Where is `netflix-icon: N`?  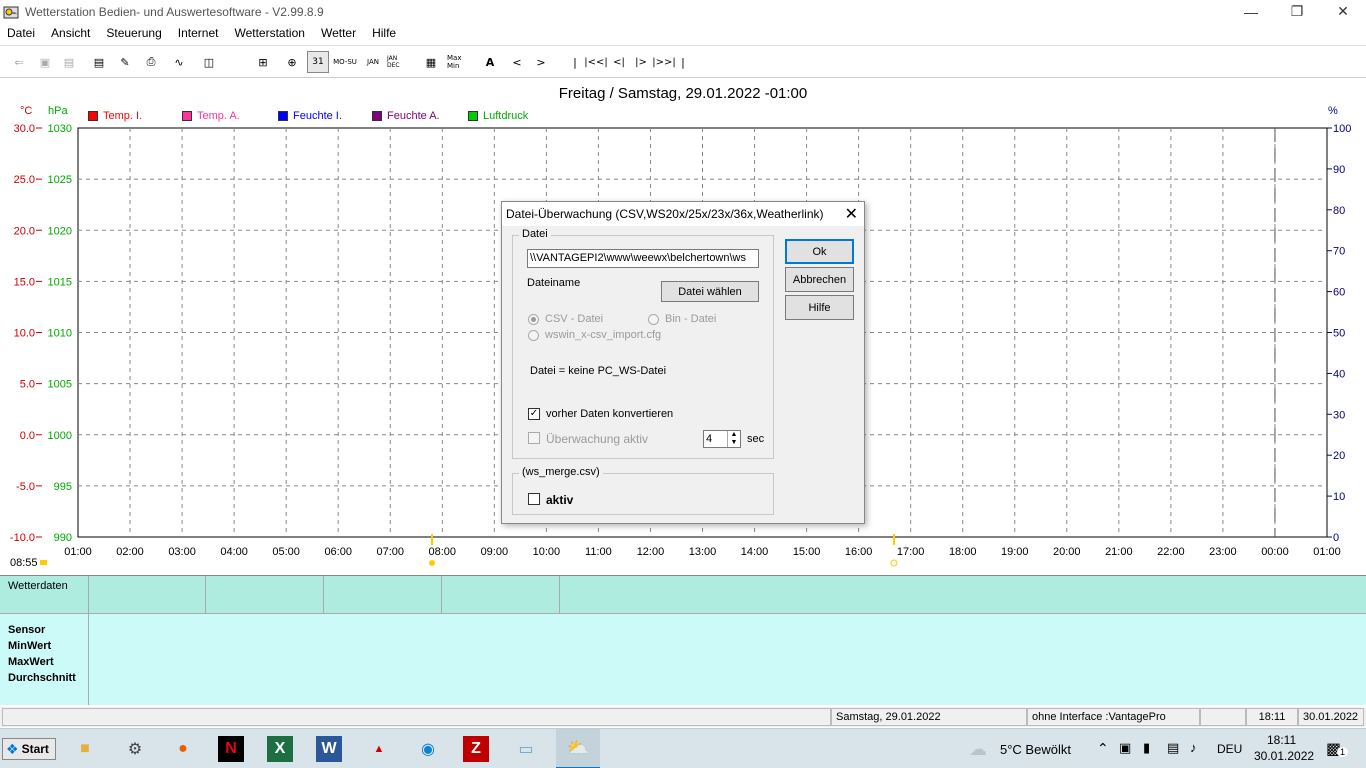
netflix-icon: N is located at coordinates (231, 749).